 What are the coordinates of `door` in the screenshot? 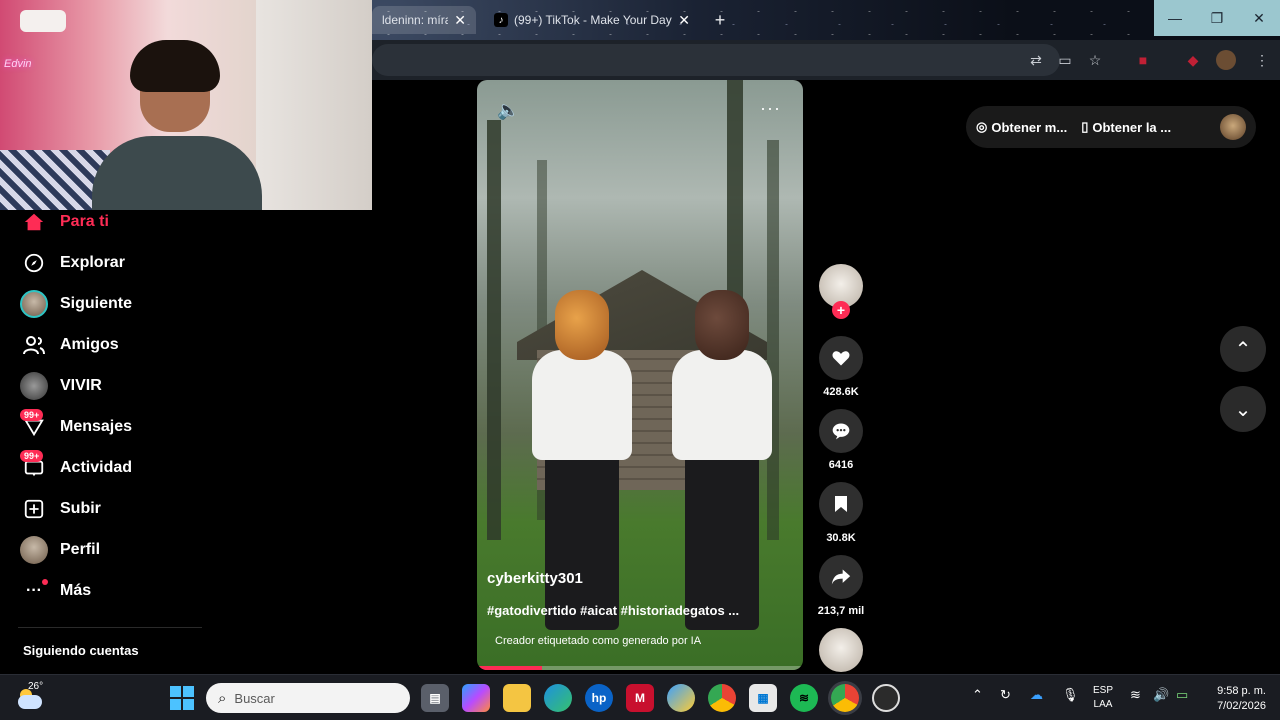 It's located at (314, 105).